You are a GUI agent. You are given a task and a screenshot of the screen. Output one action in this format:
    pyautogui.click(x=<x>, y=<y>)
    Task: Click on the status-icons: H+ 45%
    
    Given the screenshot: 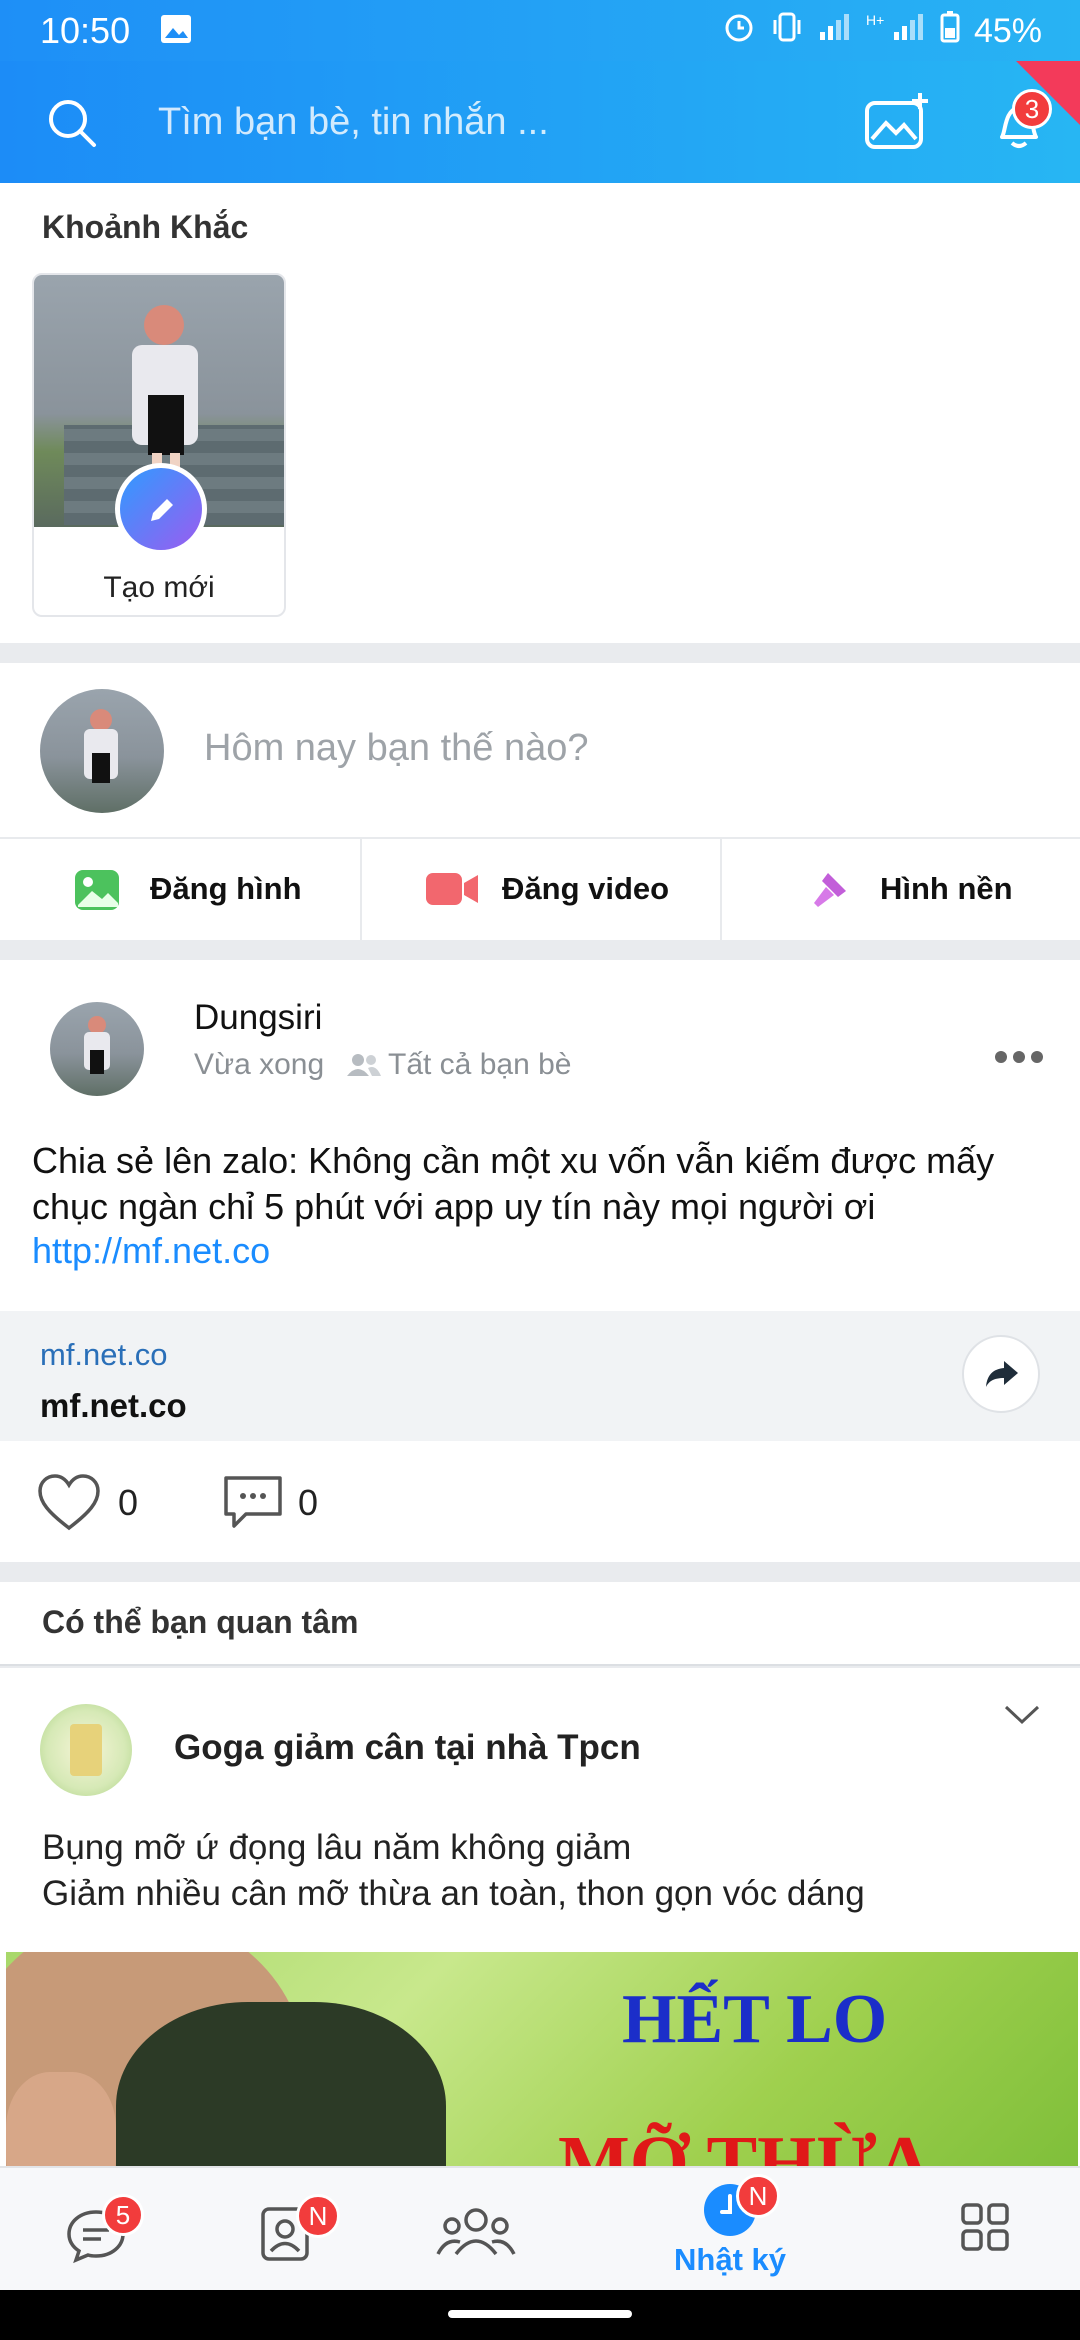 What is the action you would take?
    pyautogui.click(x=882, y=31)
    